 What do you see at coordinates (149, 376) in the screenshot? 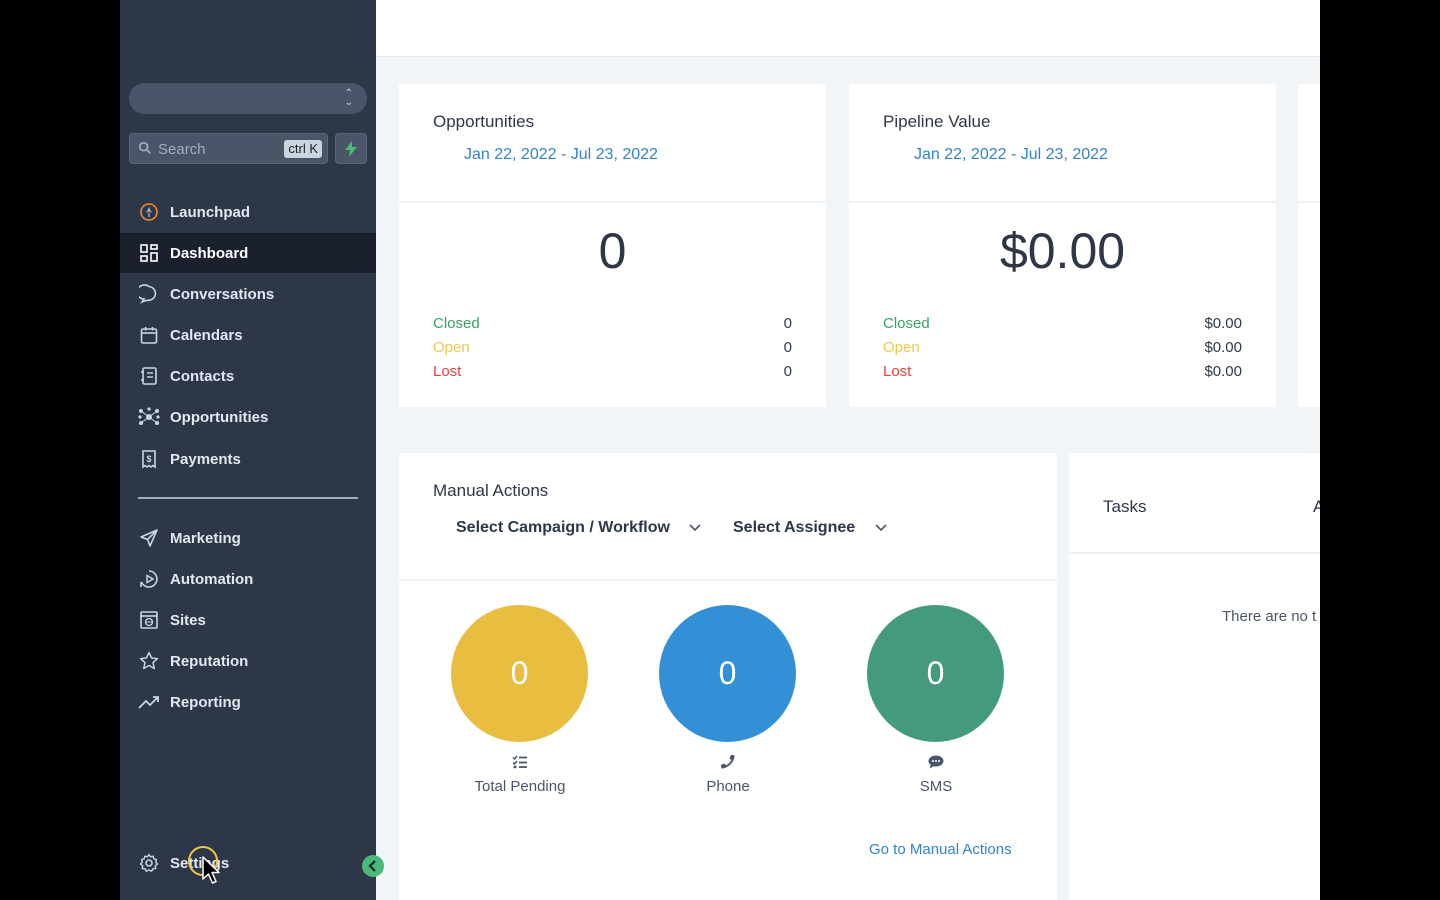
I see `contacts-book-icon` at bounding box center [149, 376].